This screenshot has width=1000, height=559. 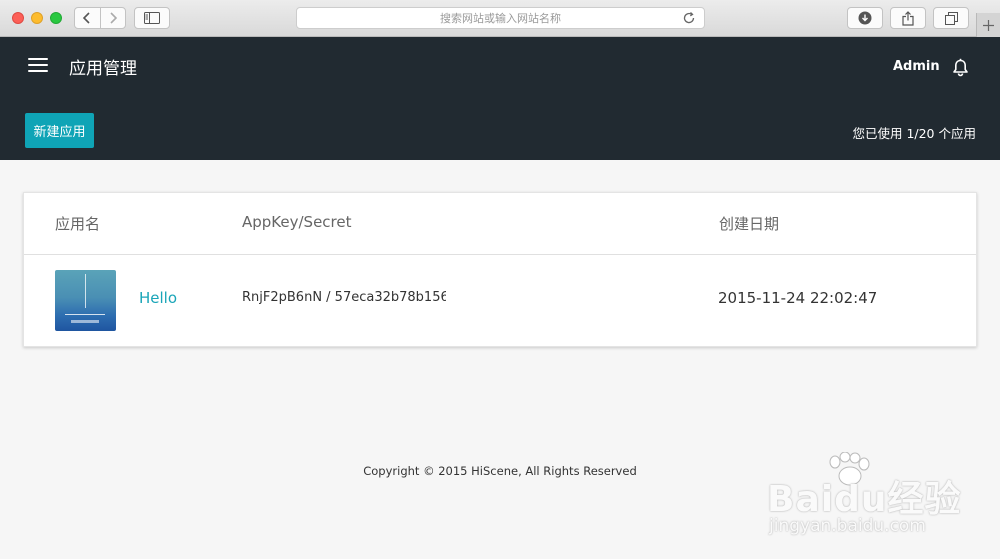 I want to click on minimize-window-button, so click(x=37, y=18).